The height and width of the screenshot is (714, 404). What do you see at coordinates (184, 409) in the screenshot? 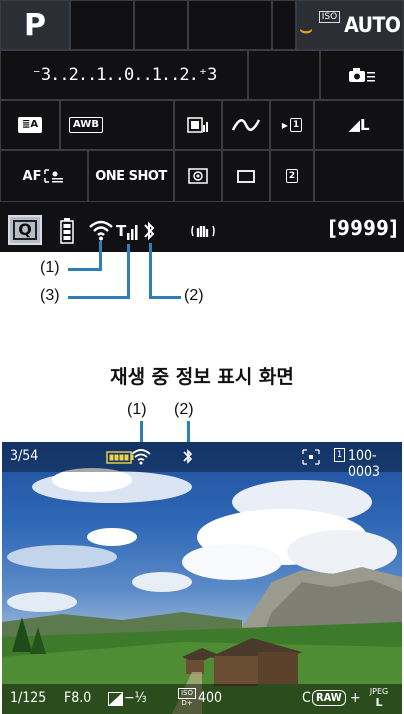
I see `callout-playback-2: (2)` at bounding box center [184, 409].